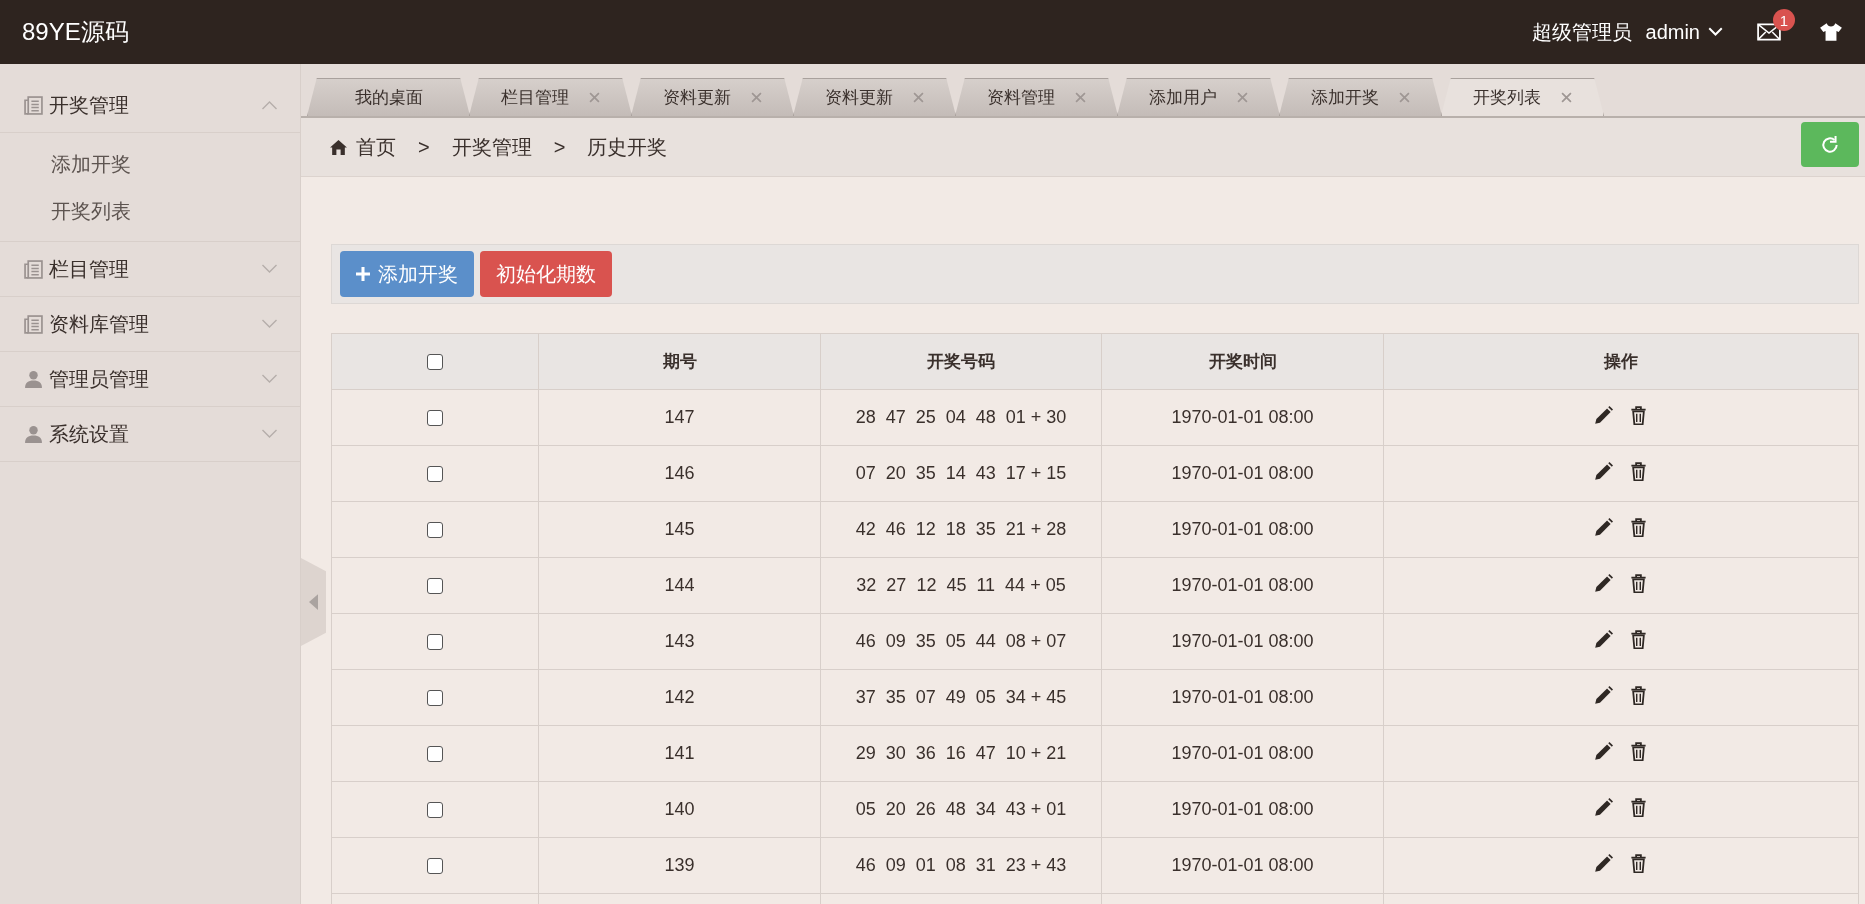  Describe the element at coordinates (1830, 144) in the screenshot. I see `refresh-icon` at that location.